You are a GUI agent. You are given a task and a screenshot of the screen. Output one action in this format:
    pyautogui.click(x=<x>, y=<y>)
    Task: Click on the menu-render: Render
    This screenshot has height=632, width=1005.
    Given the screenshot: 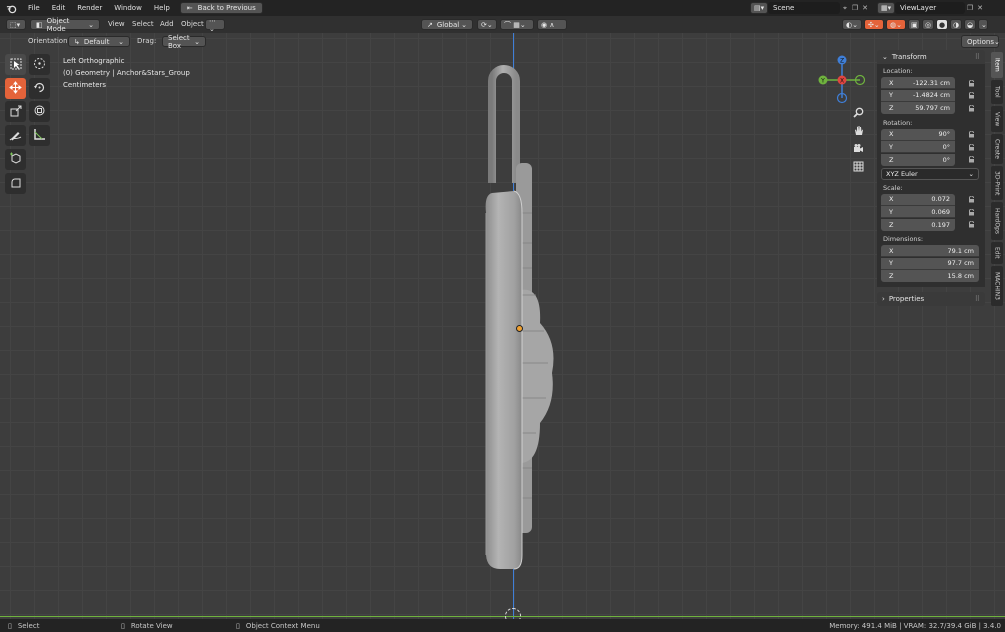 What is the action you would take?
    pyautogui.click(x=89, y=8)
    